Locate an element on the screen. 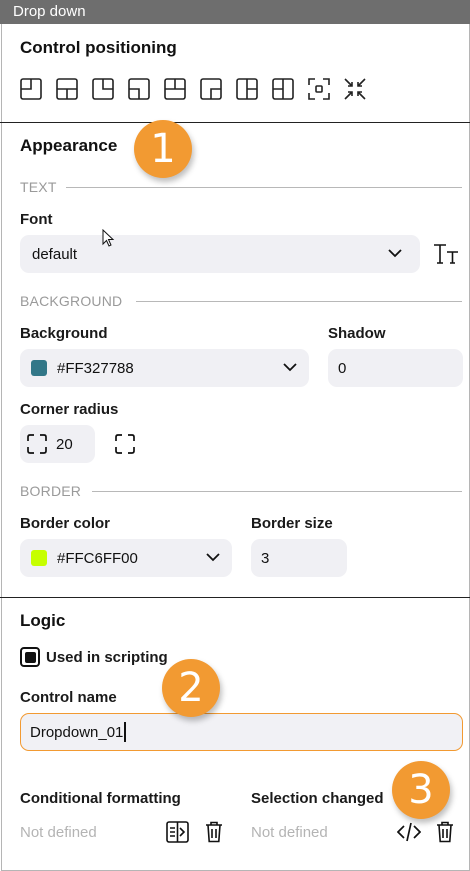  border-color-label: Border color is located at coordinates (65, 523).